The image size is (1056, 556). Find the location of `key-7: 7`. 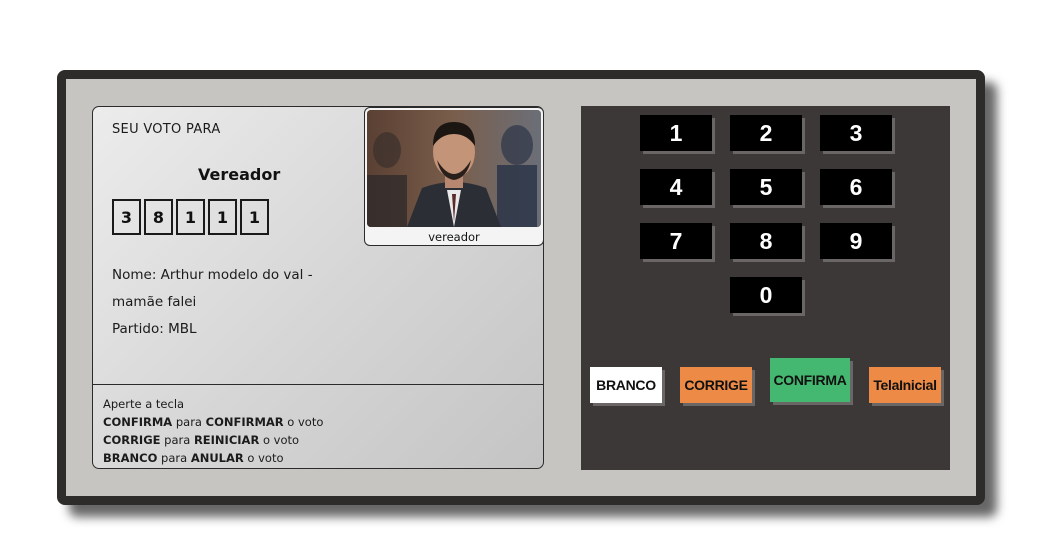

key-7: 7 is located at coordinates (676, 241).